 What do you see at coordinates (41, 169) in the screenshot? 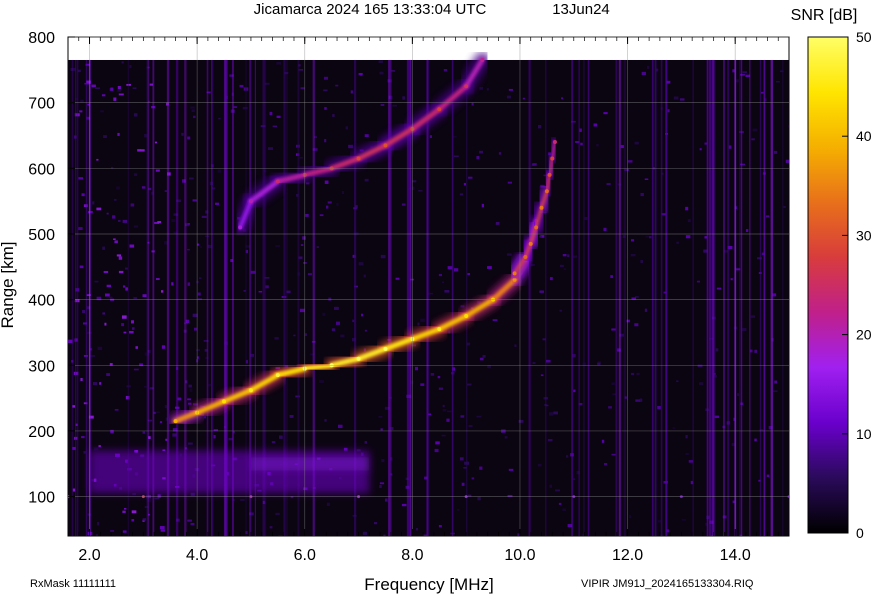
I see `y-tick-label: 600` at bounding box center [41, 169].